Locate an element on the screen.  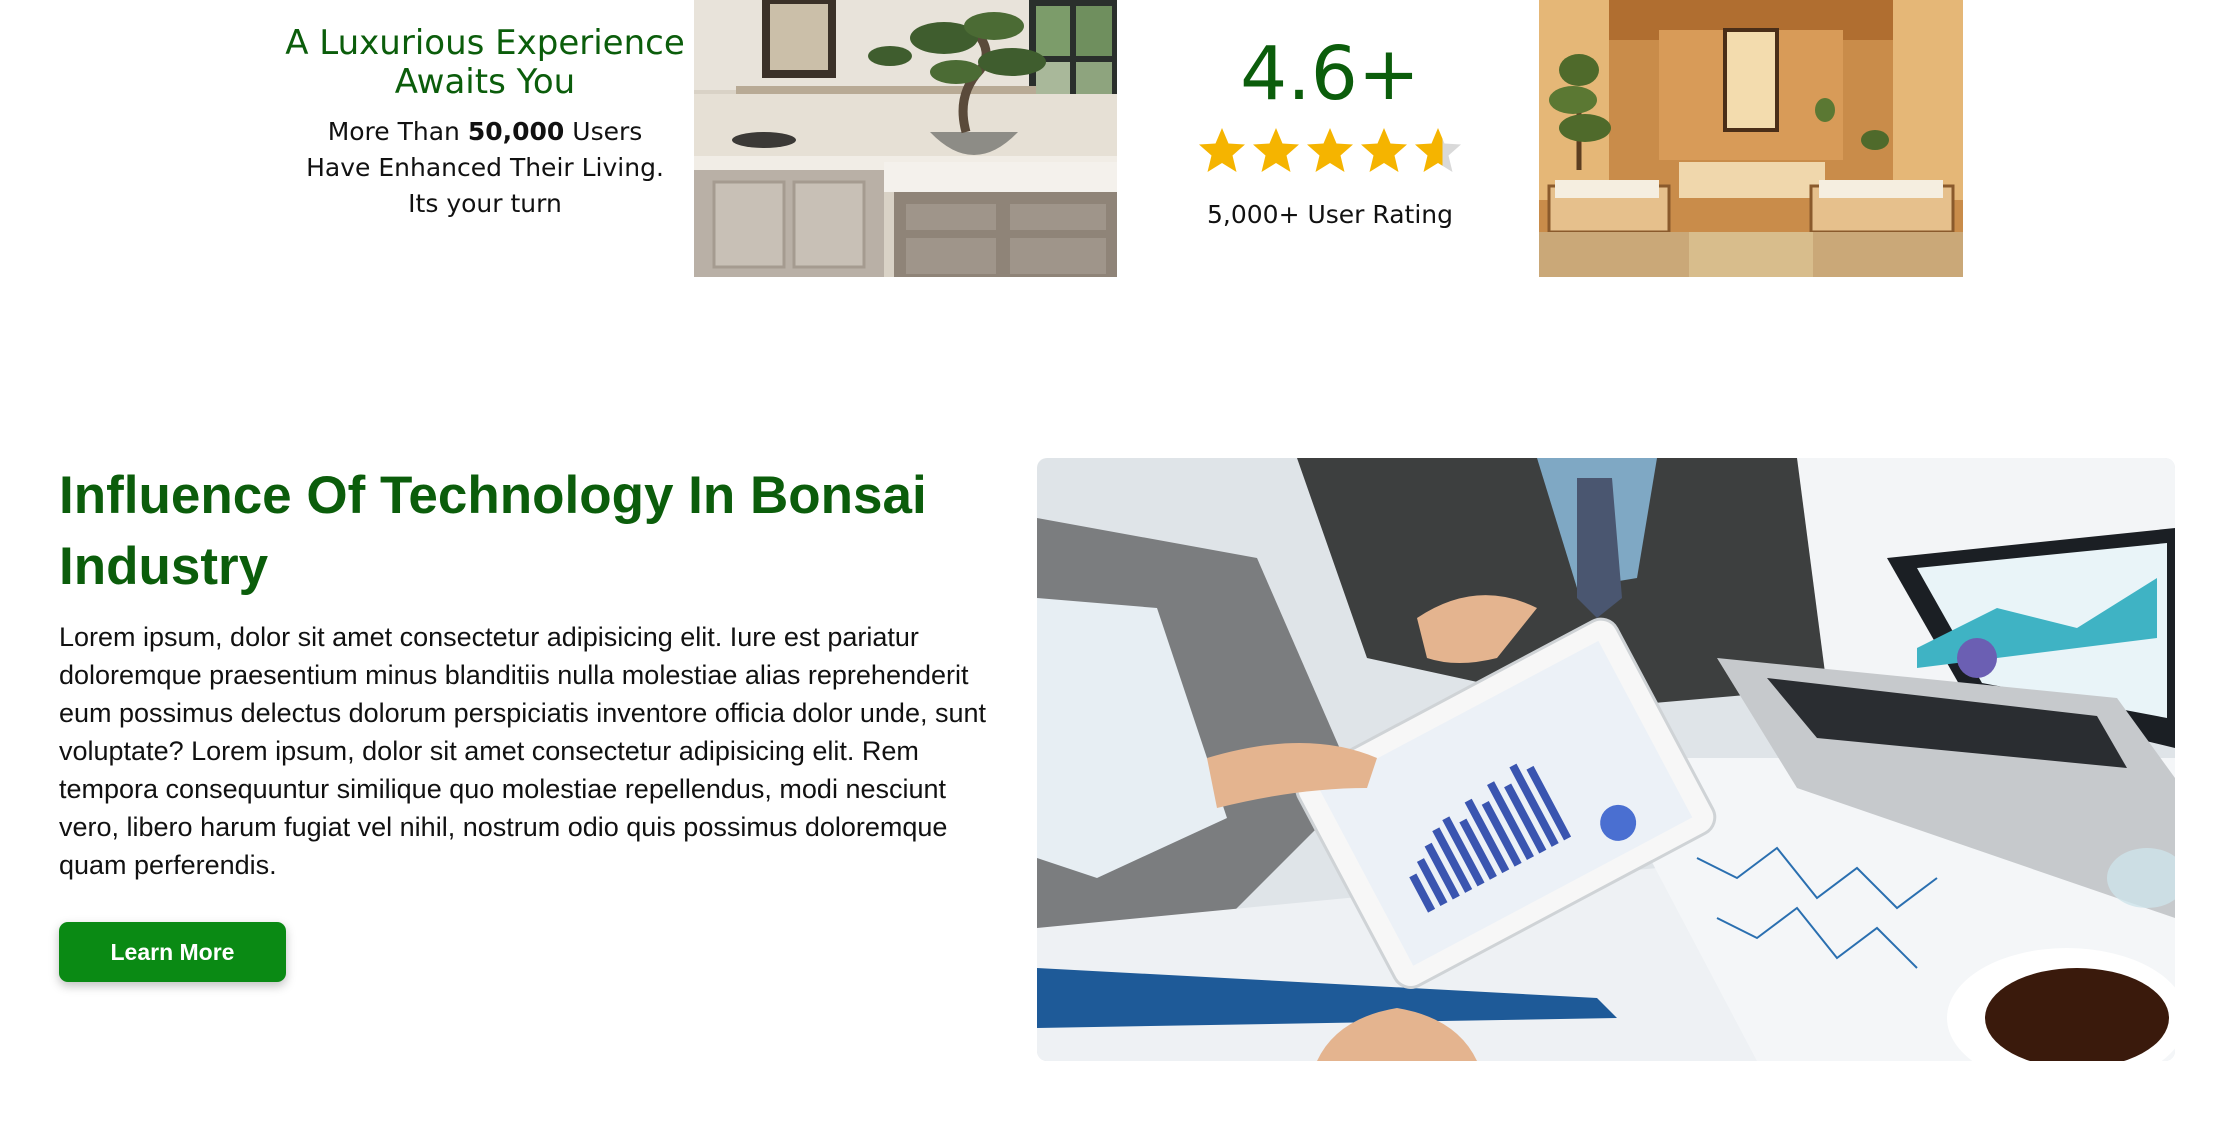
rating-block: 4.6+ 5,000+ User Rating is located at coordinates (1330, 127).